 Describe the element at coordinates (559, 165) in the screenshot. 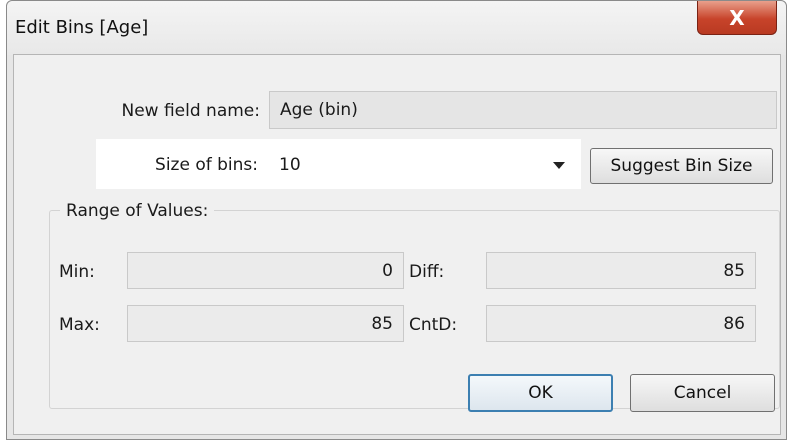

I see `chevron-down-icon` at that location.